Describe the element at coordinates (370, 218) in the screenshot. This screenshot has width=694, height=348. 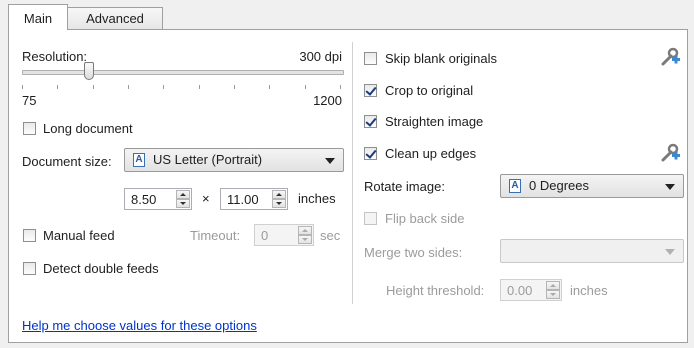
I see `flip-back-checkbox` at that location.